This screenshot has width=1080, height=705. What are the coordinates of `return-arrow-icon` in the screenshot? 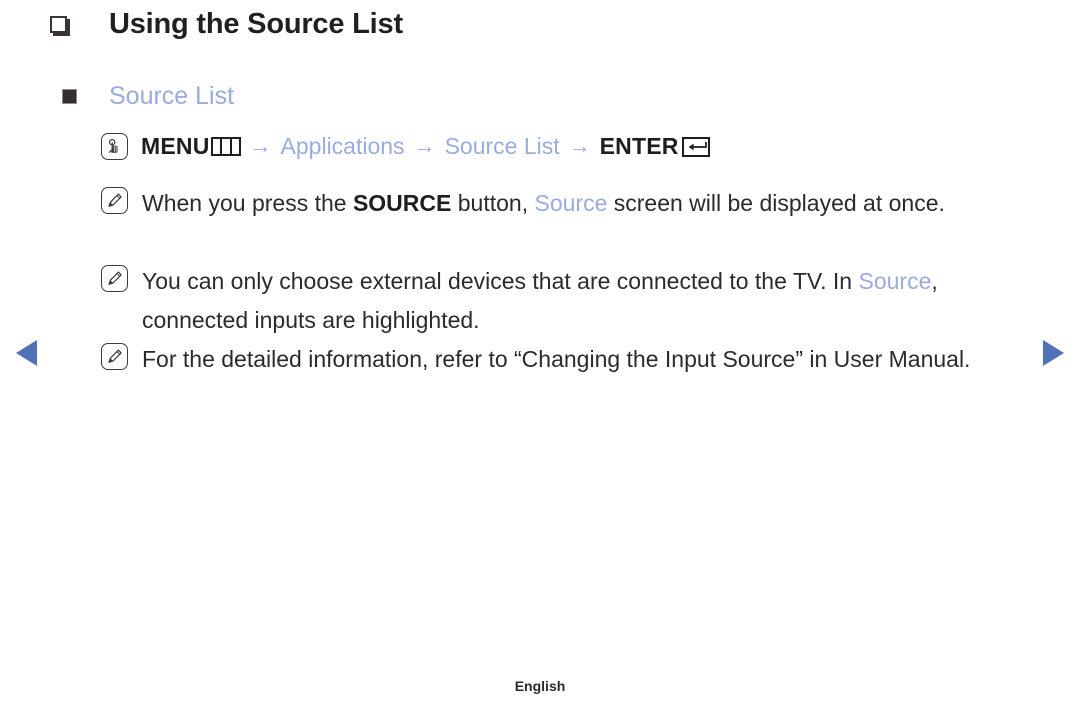 It's located at (695, 146).